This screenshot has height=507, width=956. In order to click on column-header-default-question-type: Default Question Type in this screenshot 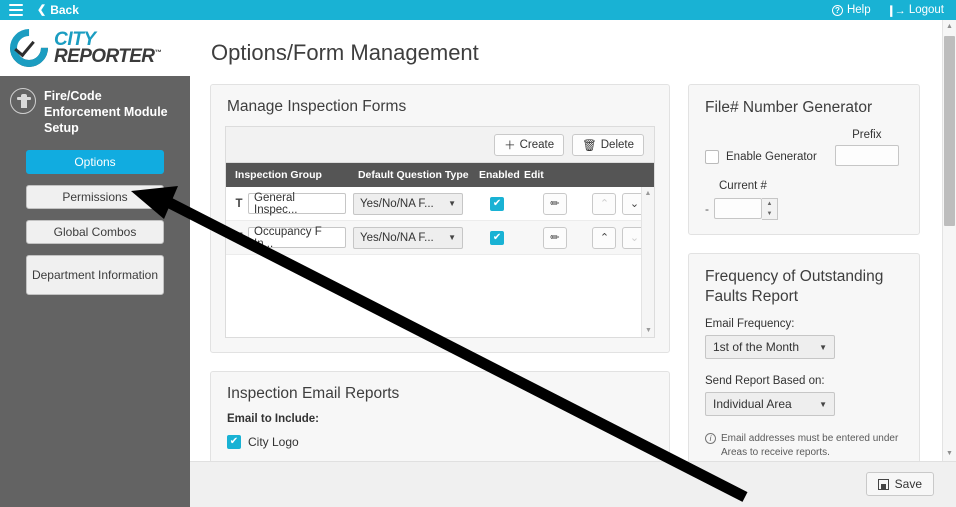, I will do `click(413, 175)`.